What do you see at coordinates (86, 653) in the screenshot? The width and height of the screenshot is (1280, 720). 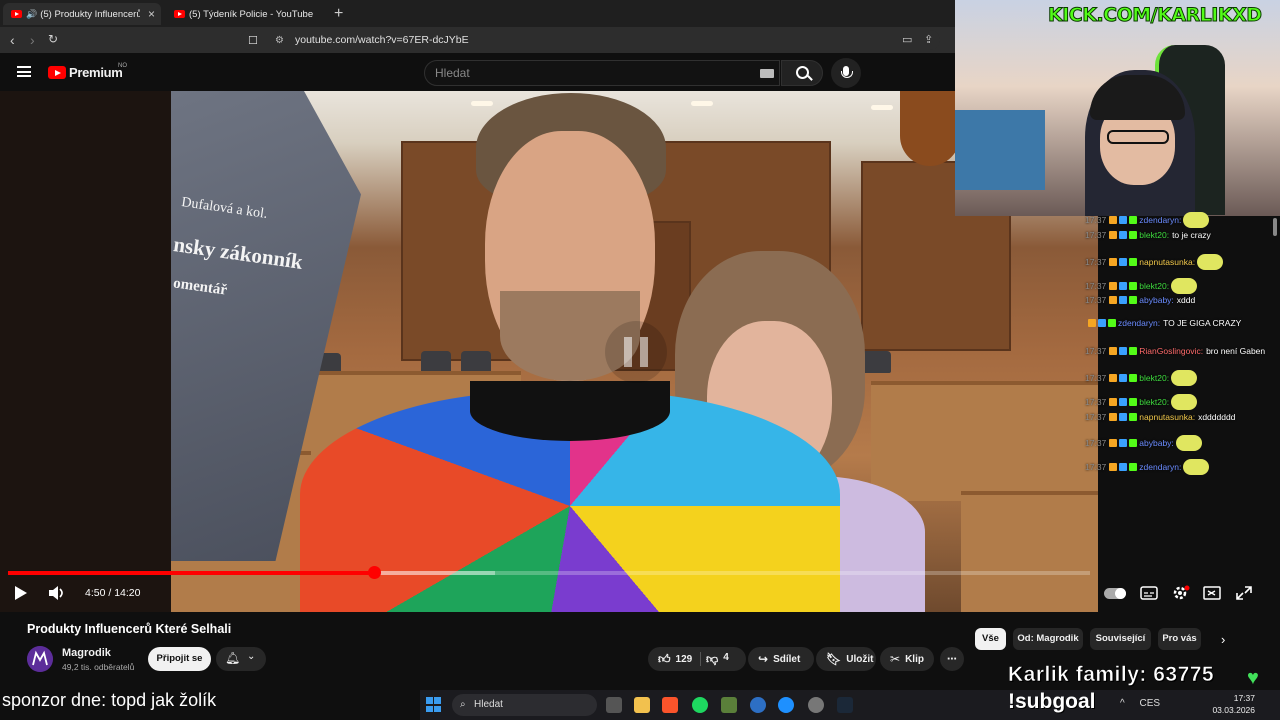 I see `channel-name: Magrodik` at bounding box center [86, 653].